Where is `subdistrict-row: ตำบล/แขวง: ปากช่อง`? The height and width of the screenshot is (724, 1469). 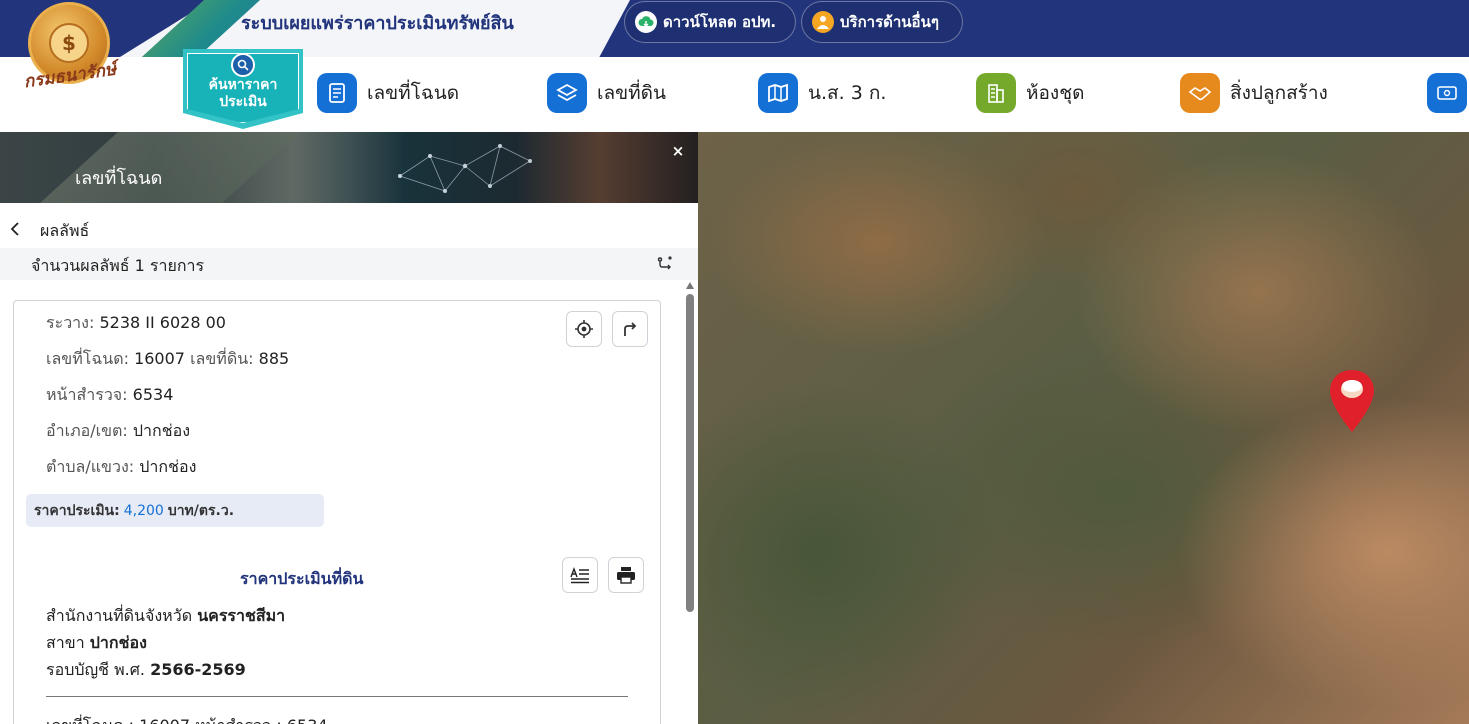
subdistrict-row: ตำบล/แขวง: ปากช่อง is located at coordinates (121, 467).